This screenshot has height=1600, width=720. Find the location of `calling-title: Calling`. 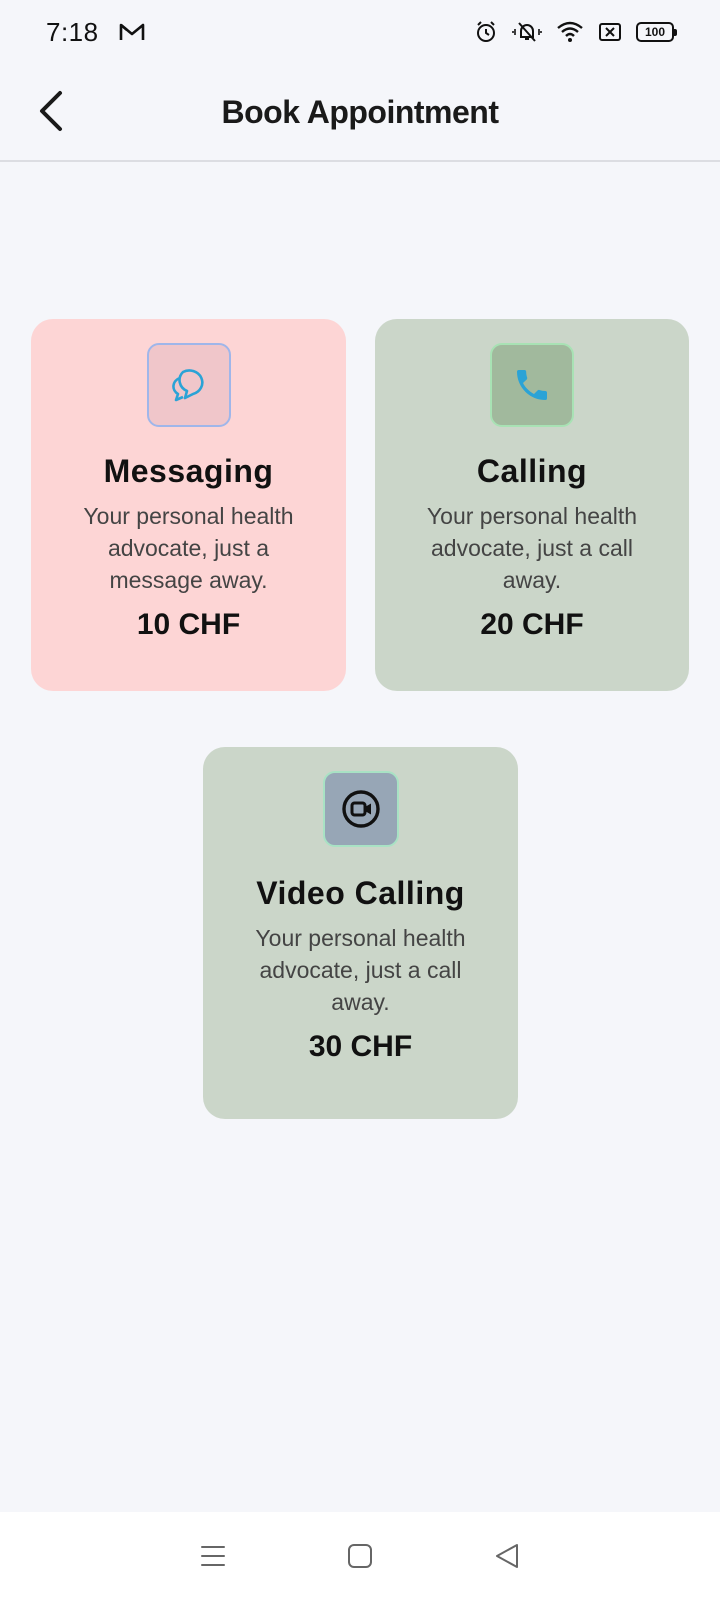

calling-title: Calling is located at coordinates (532, 471).